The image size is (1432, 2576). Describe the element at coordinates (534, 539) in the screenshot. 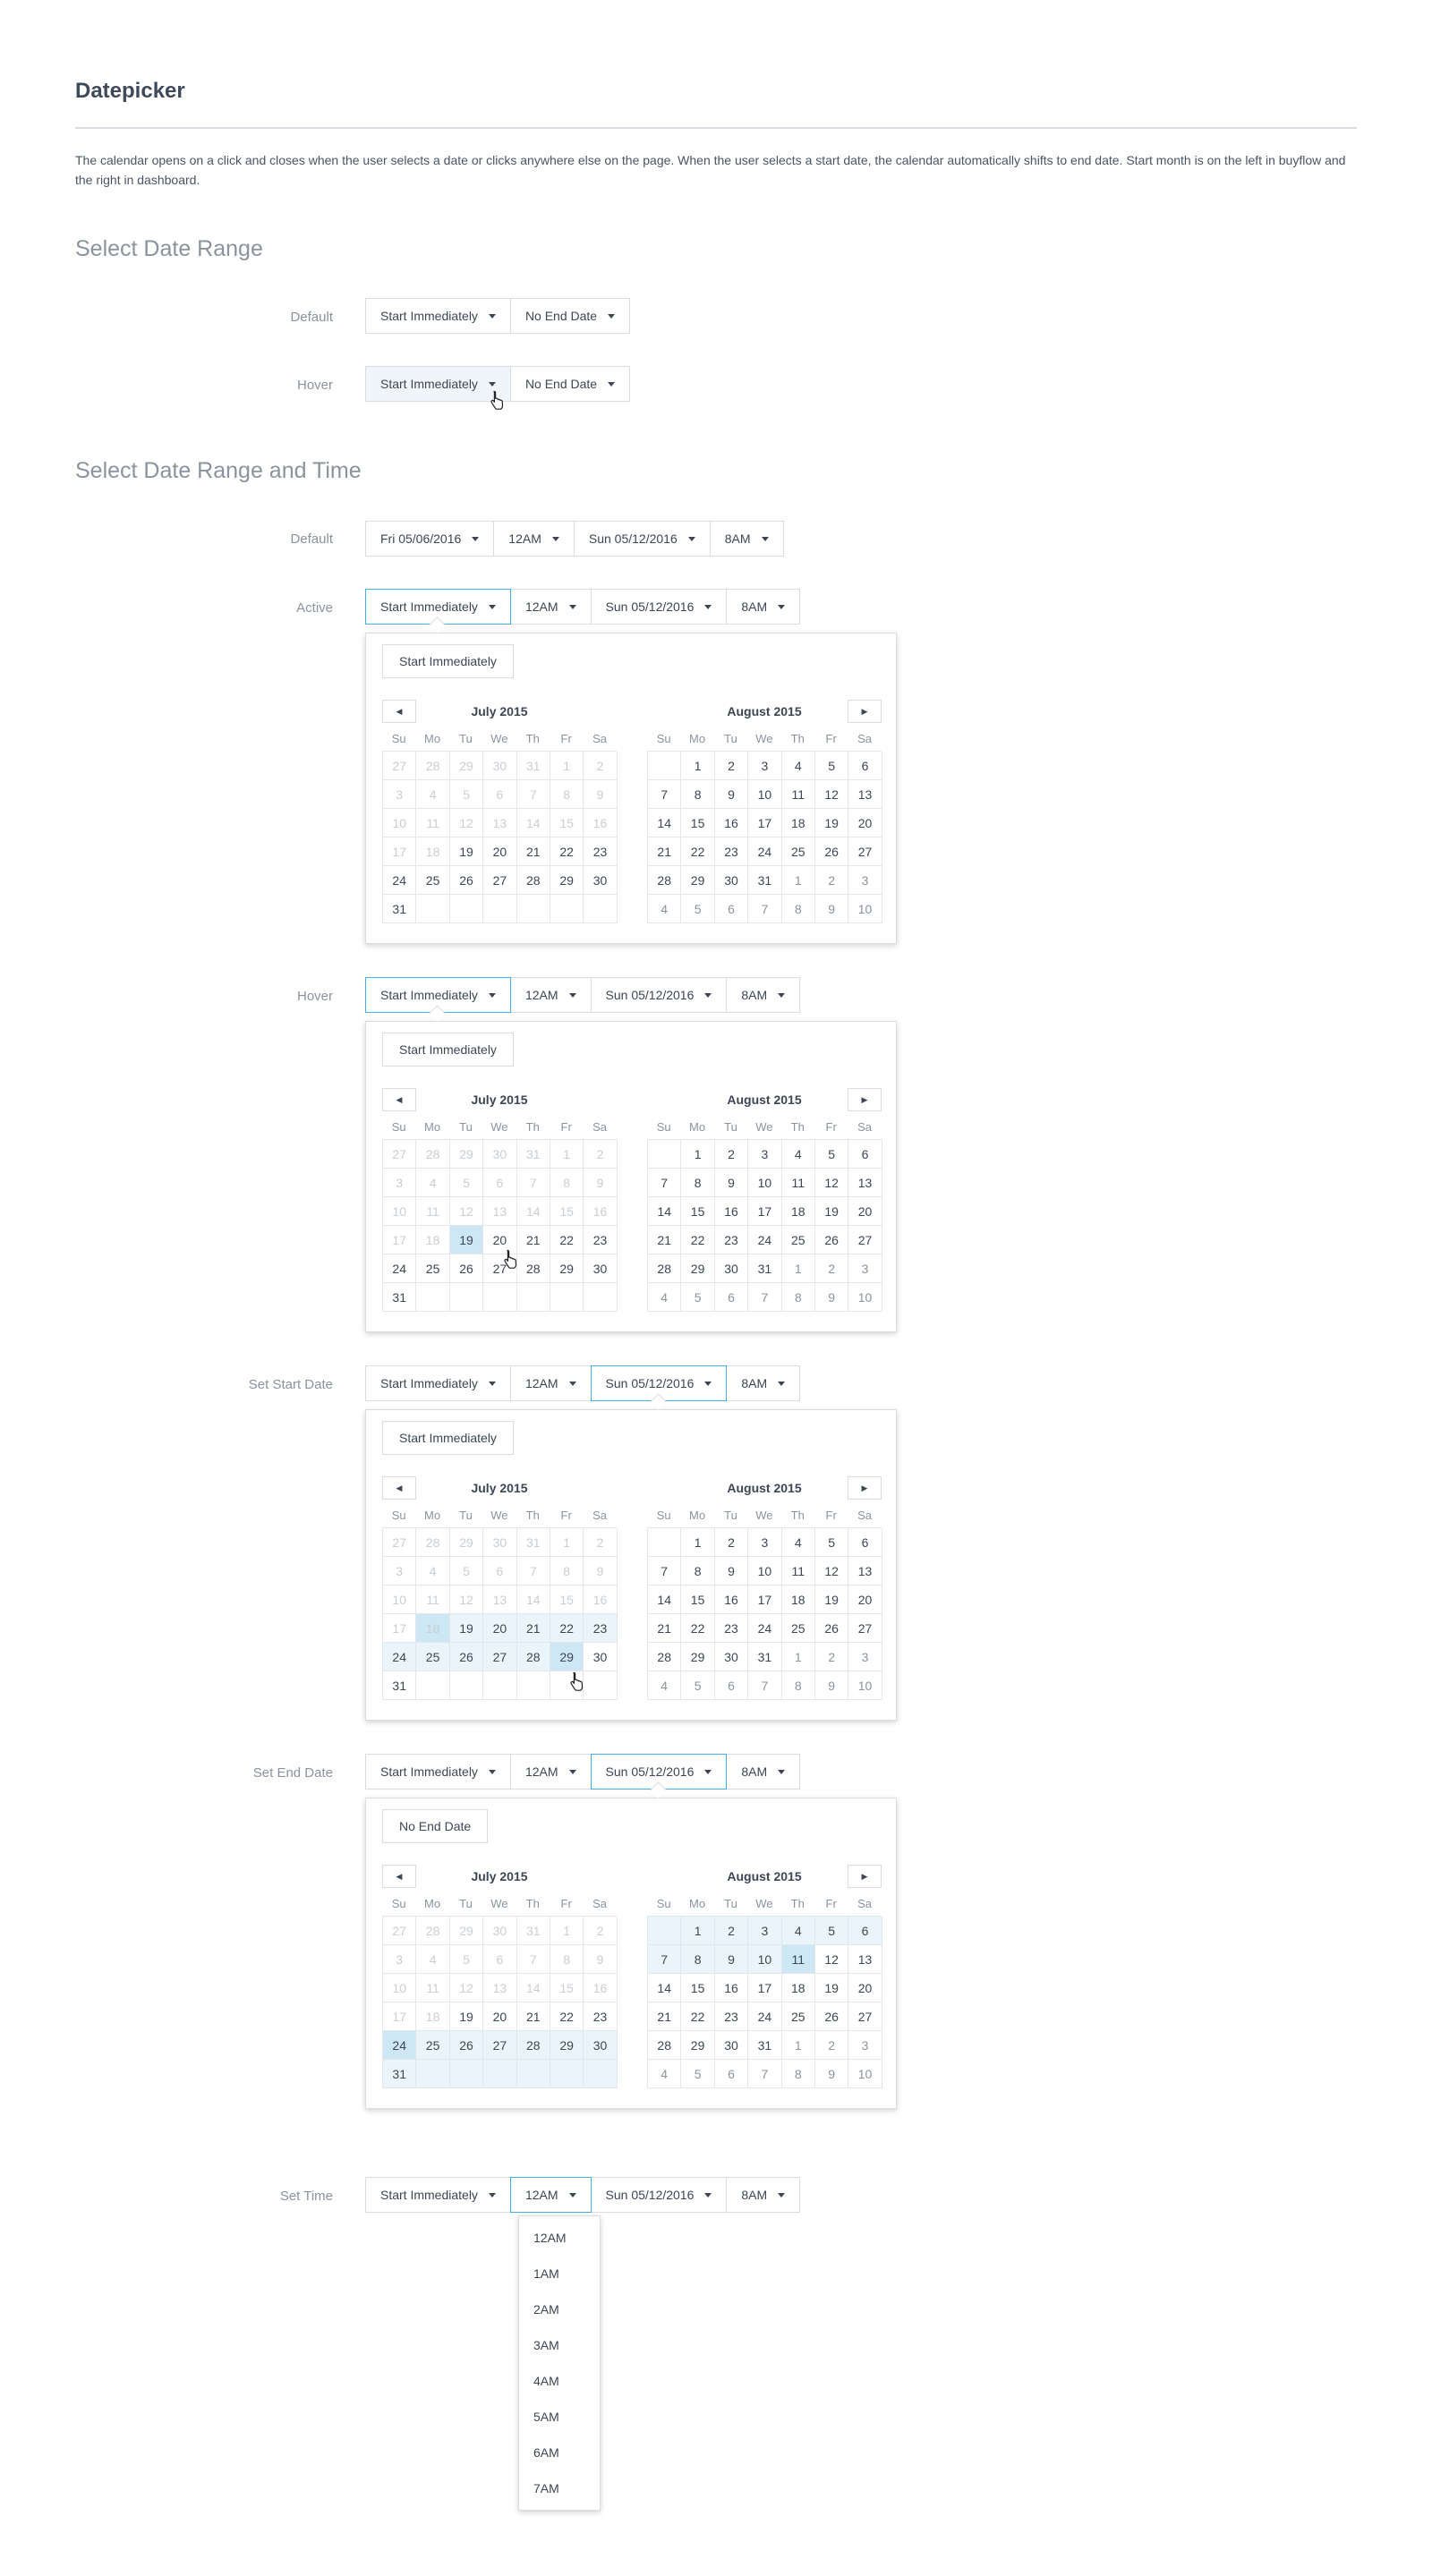

I see `start-time-button: 12AM` at that location.